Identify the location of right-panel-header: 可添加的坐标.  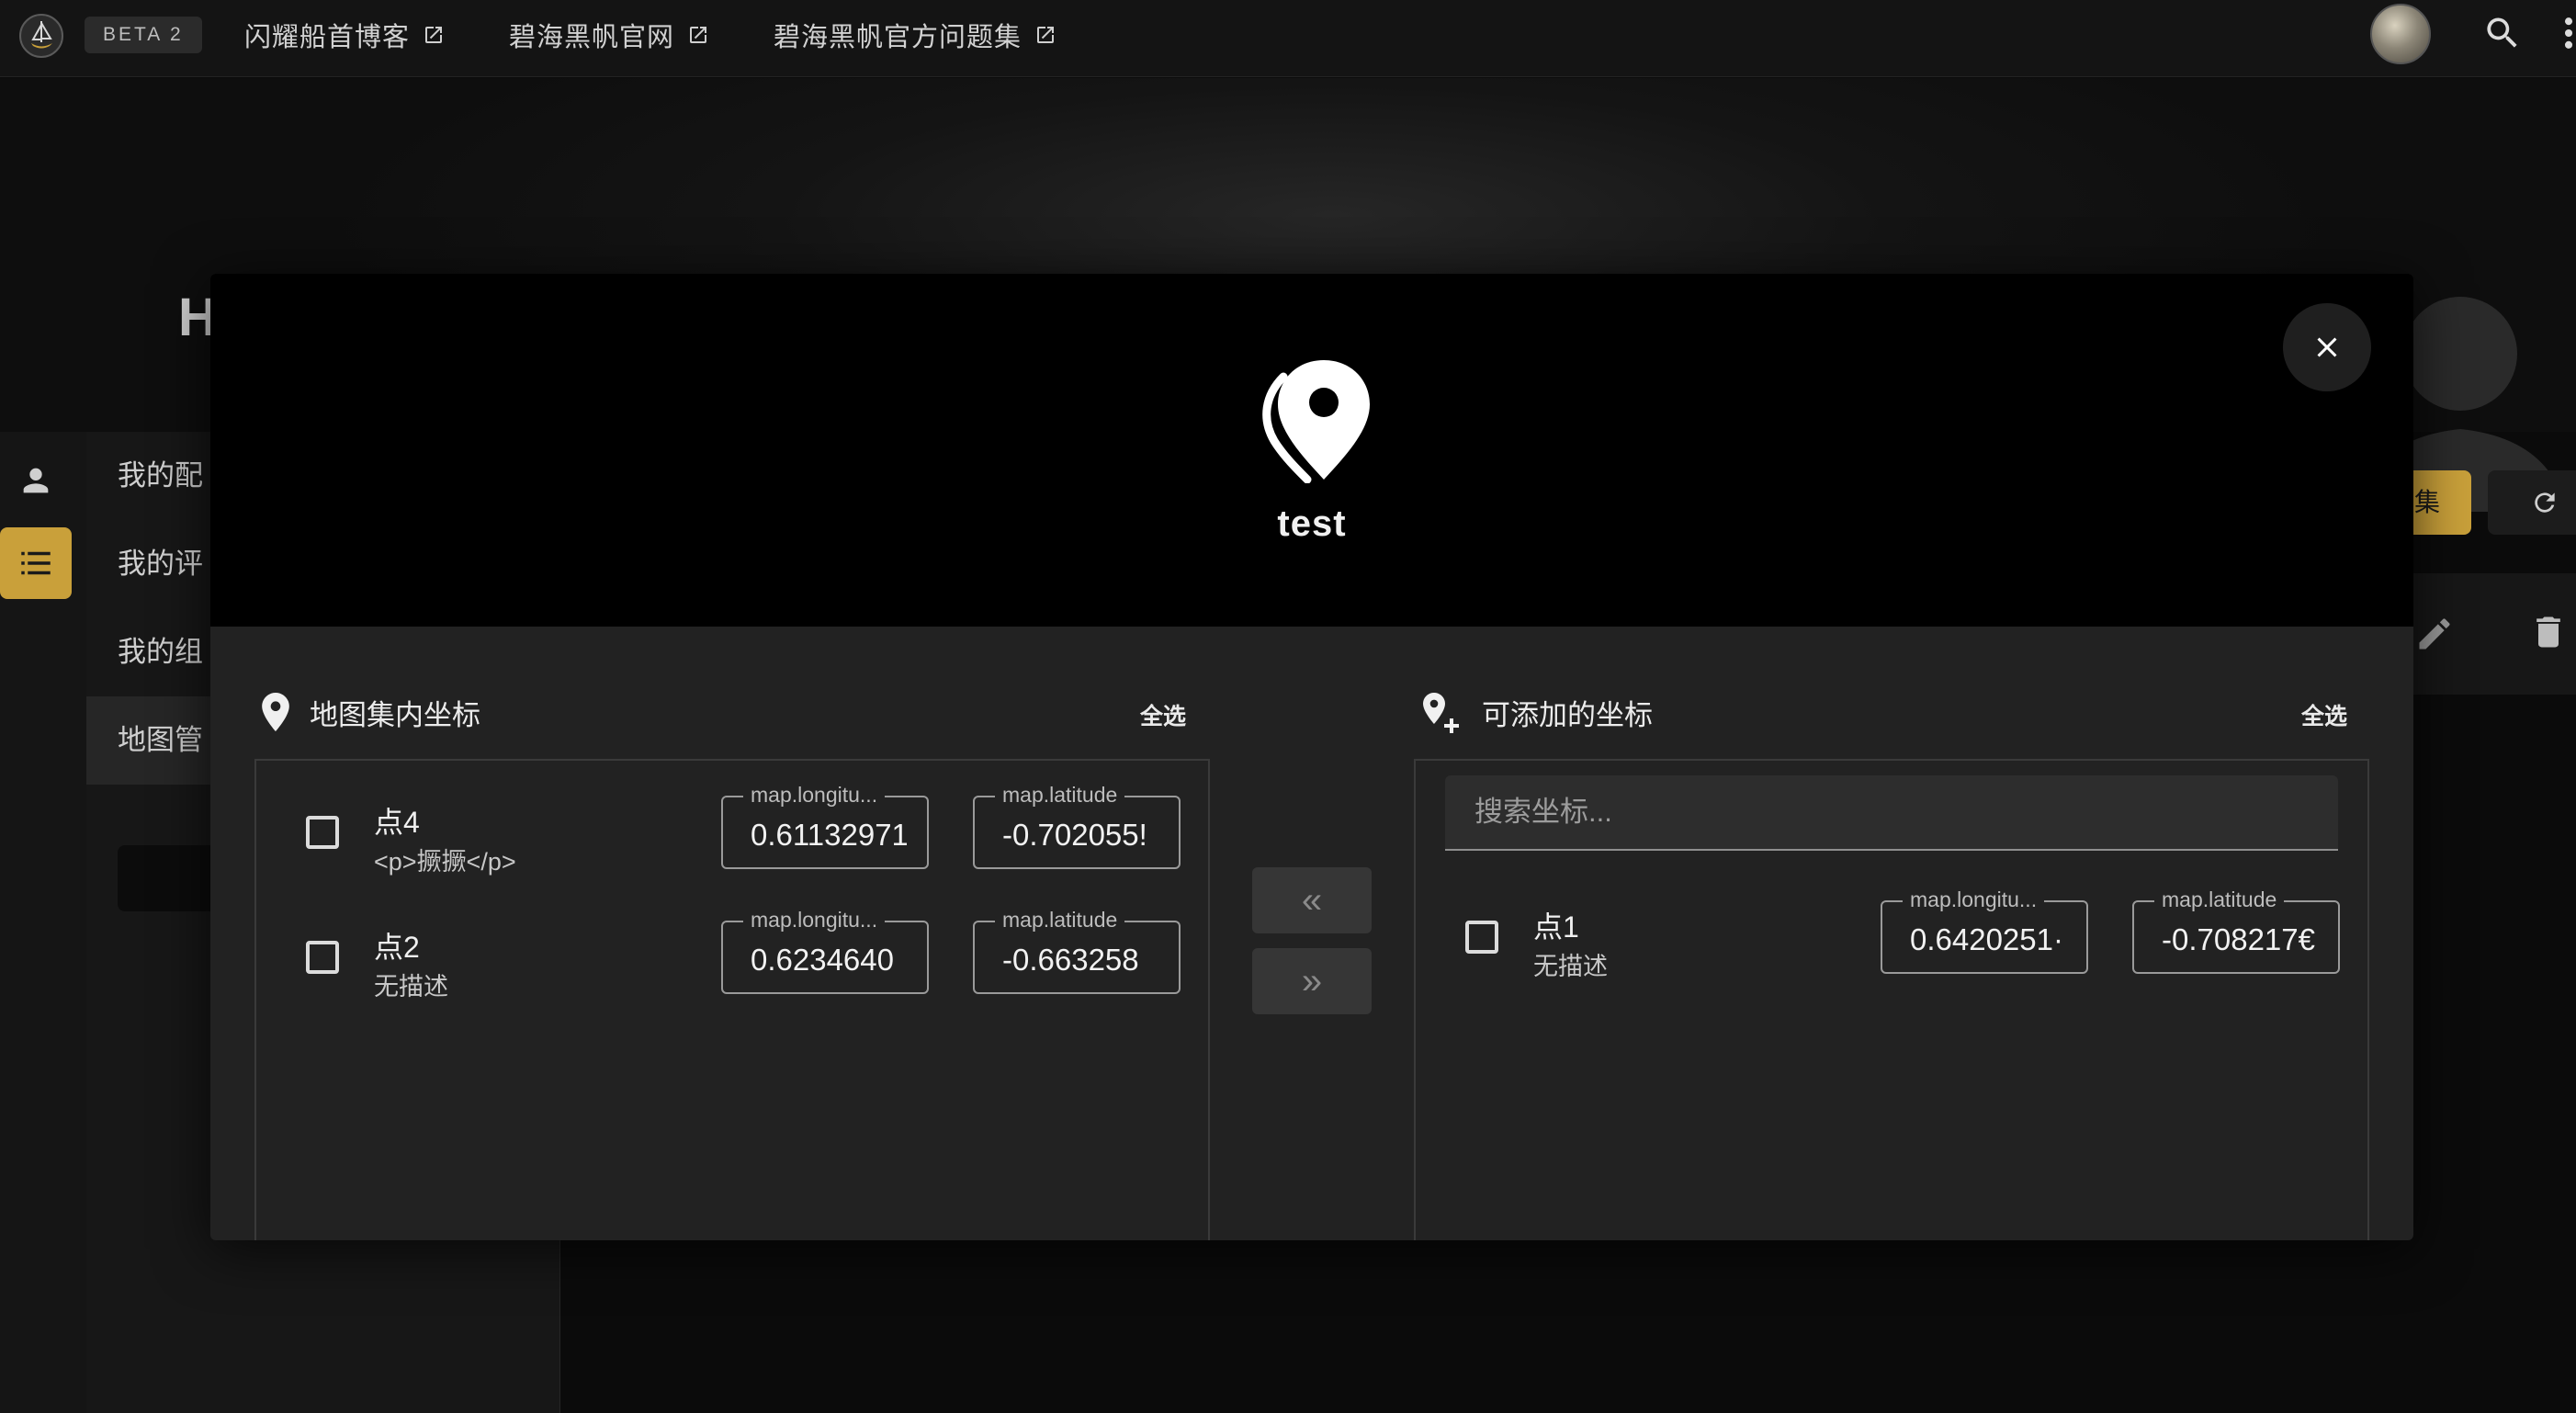
(1536, 712).